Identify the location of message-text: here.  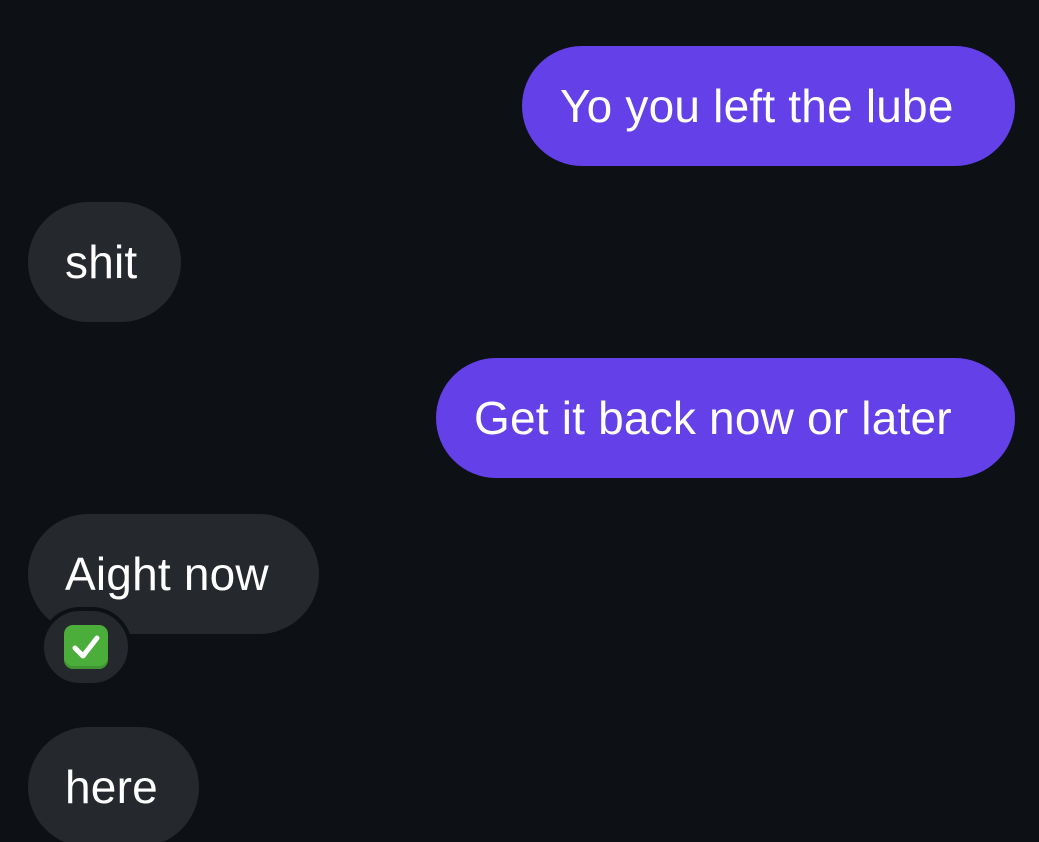
(111, 787).